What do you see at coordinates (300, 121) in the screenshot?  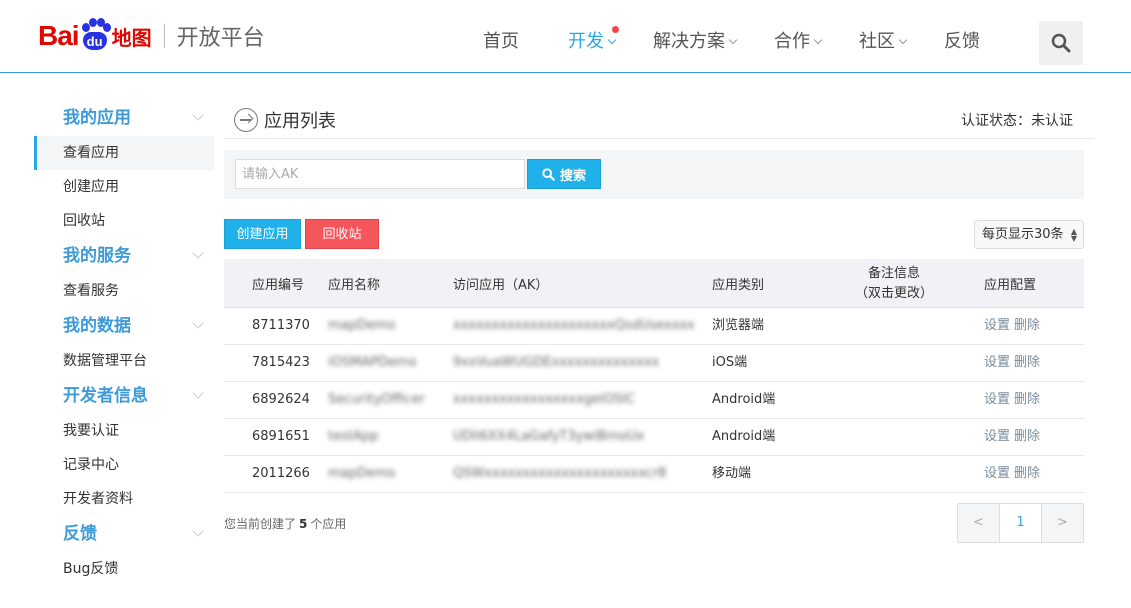 I see `page-title: 应用列表` at bounding box center [300, 121].